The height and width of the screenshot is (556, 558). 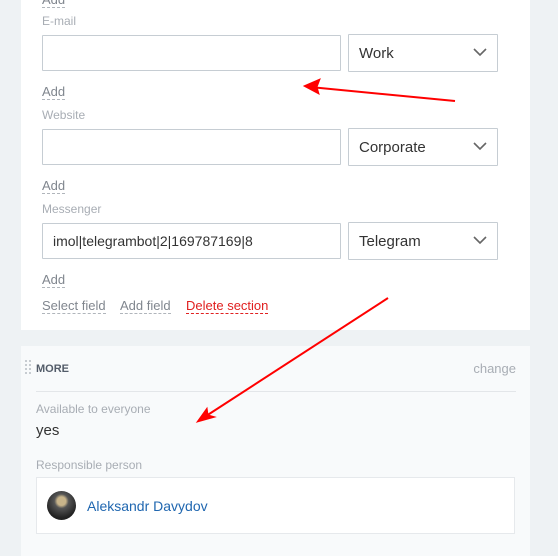 What do you see at coordinates (54, 4) in the screenshot?
I see `add-link-top: Add` at bounding box center [54, 4].